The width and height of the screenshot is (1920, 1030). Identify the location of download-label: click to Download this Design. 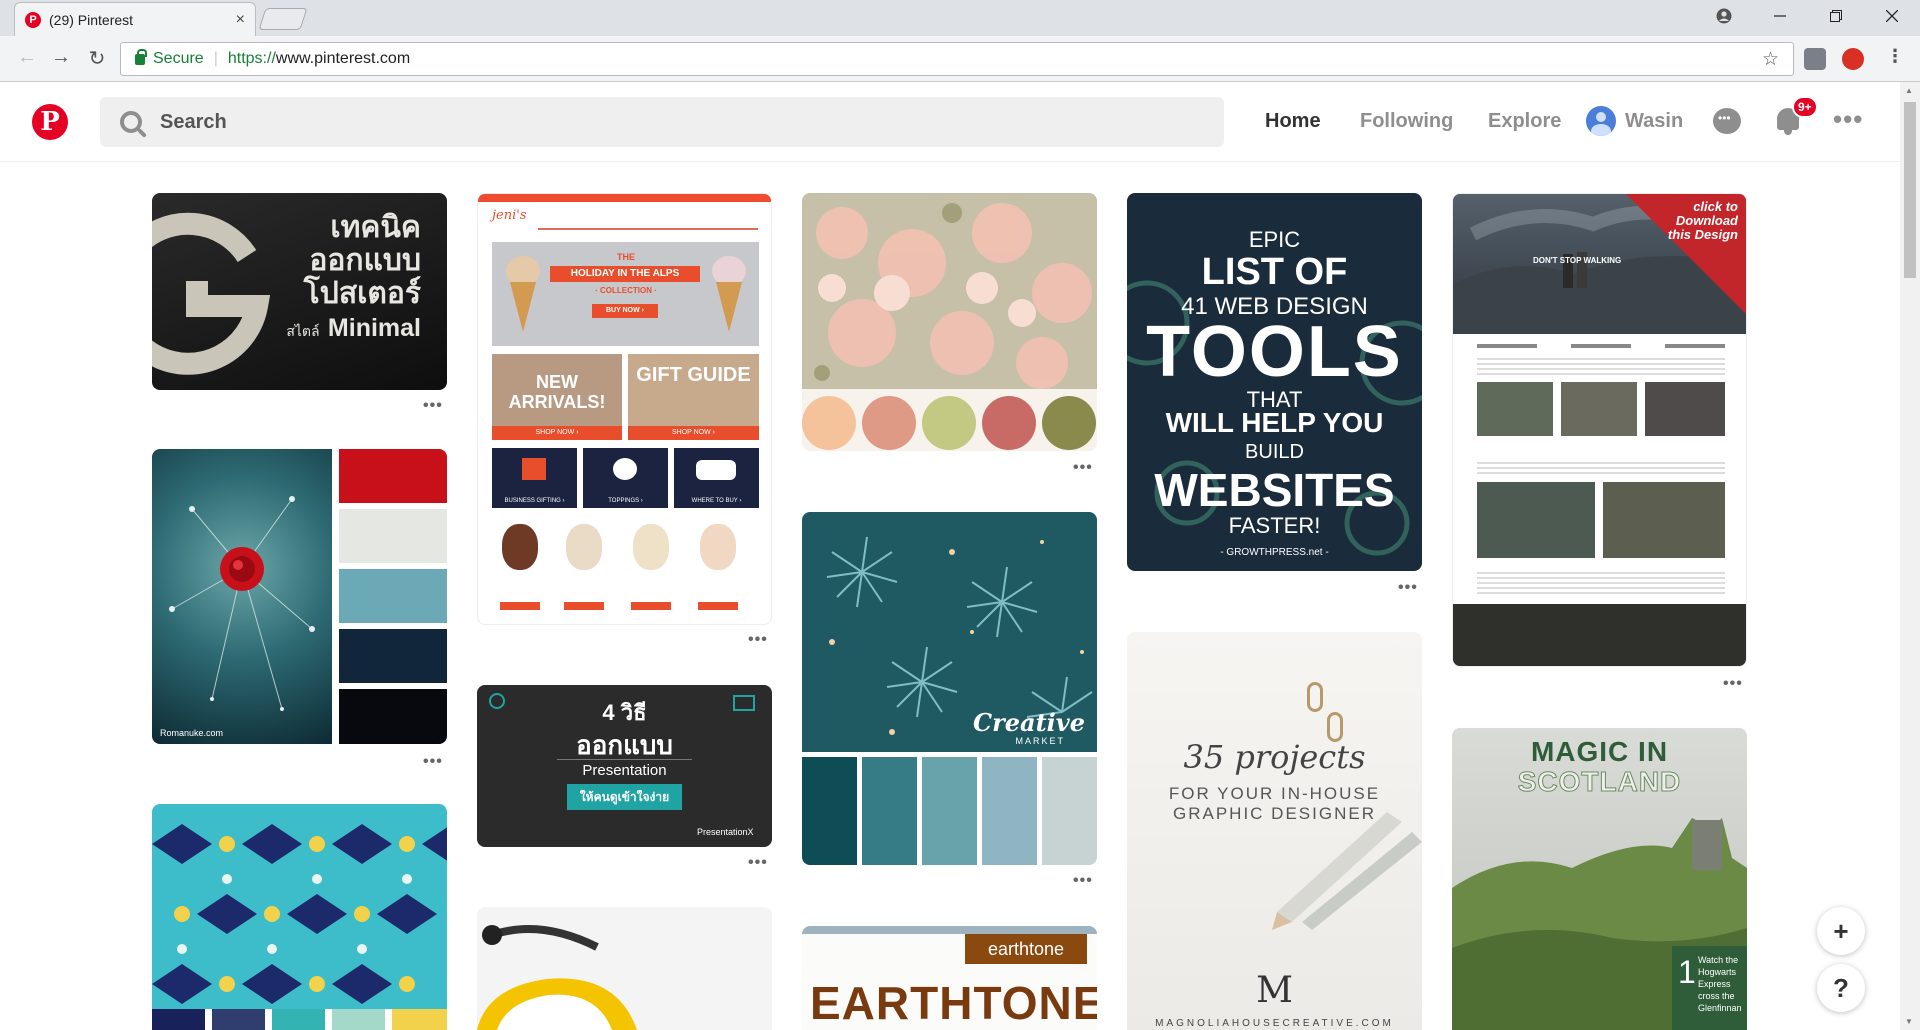
(1702, 220).